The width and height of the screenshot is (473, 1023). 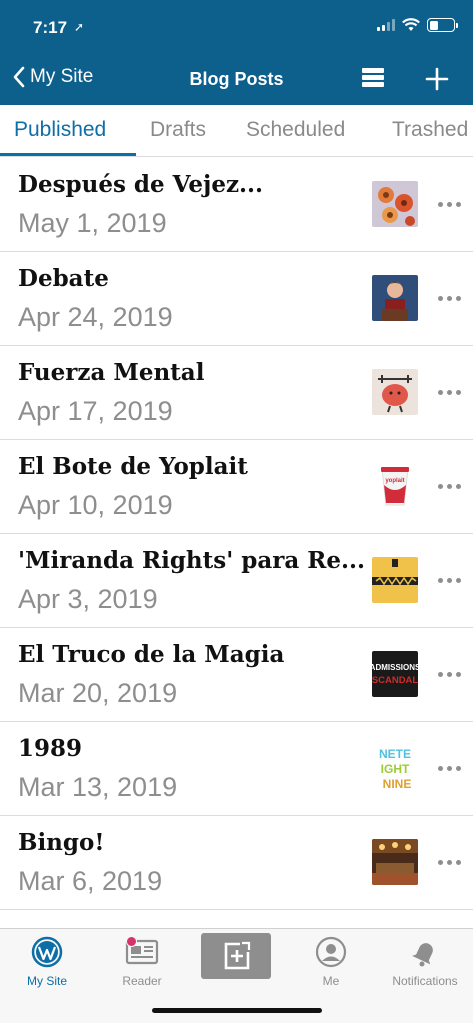 I want to click on post-thumbnail: ADMISSIONS SCANDAL, so click(x=395, y=674).